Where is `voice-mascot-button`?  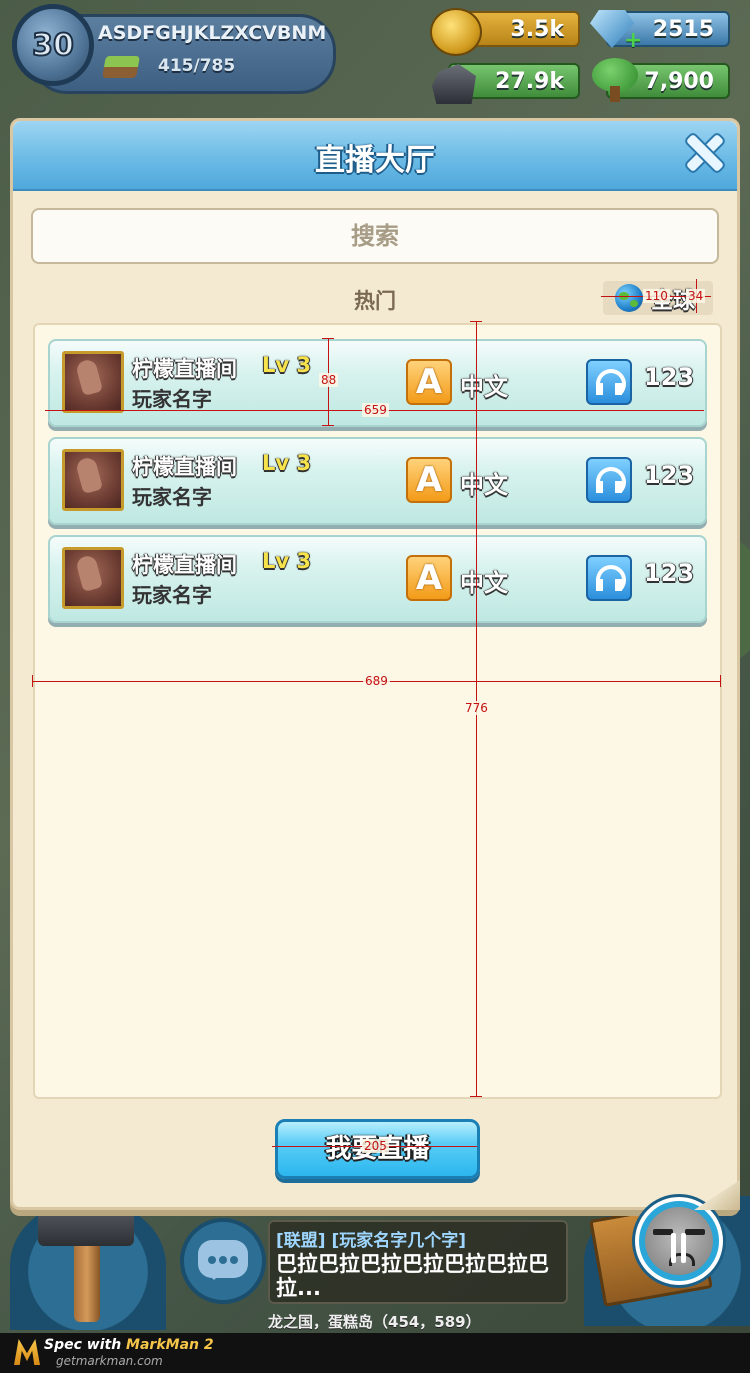 voice-mascot-button is located at coordinates (679, 1241).